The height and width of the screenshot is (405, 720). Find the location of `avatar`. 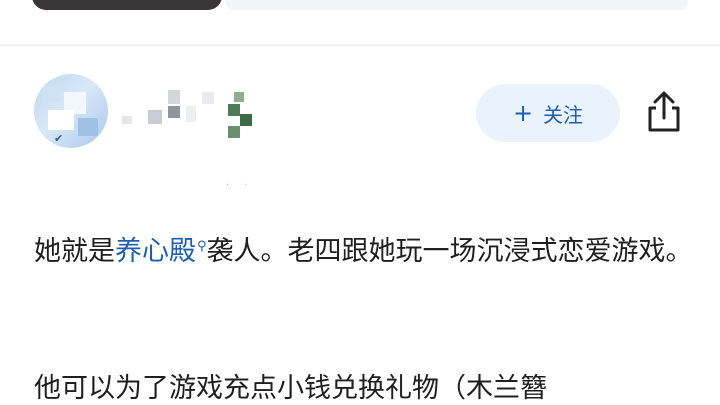

avatar is located at coordinates (71, 111).